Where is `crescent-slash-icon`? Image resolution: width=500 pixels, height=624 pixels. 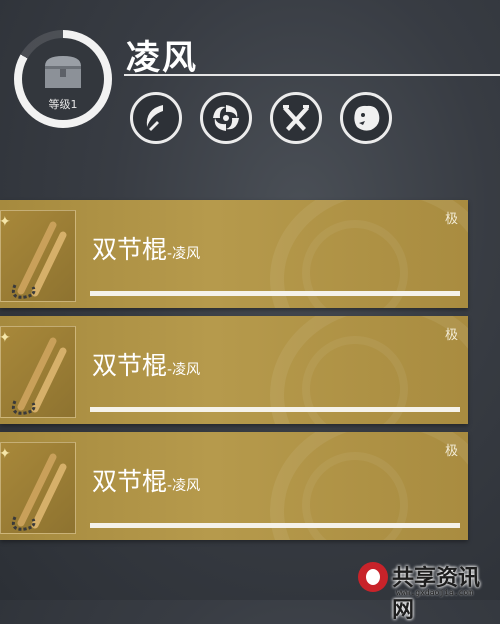
crescent-slash-icon is located at coordinates (154, 118).